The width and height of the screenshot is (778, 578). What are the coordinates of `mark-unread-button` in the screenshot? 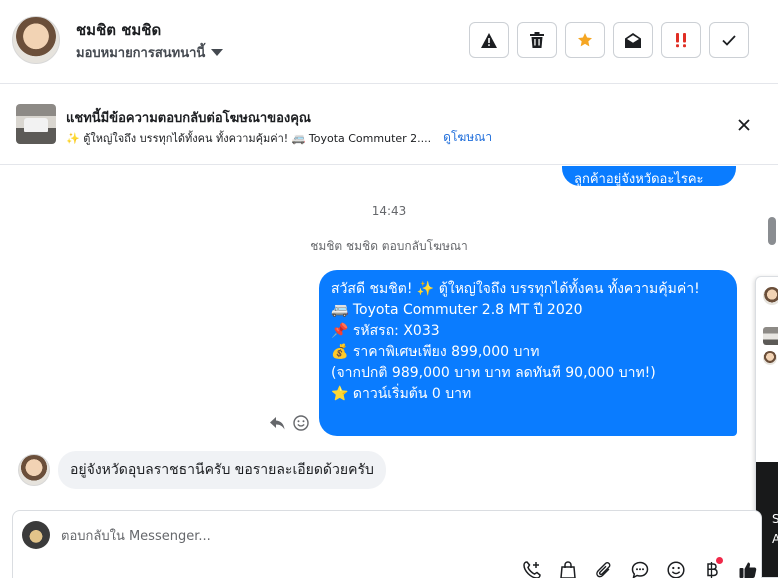 It's located at (633, 40).